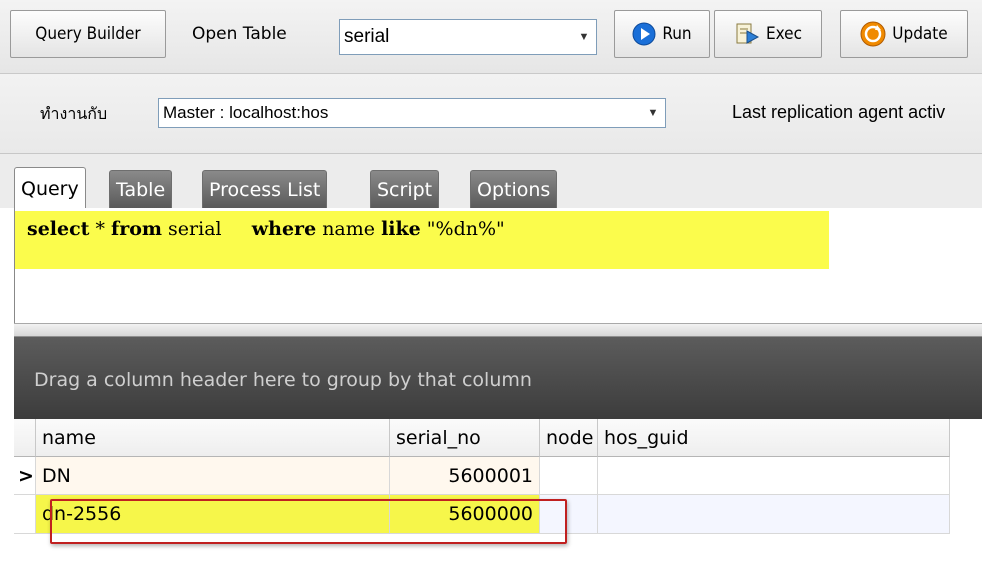 The image size is (982, 567). I want to click on column-header-serial-no: serial_no, so click(465, 438).